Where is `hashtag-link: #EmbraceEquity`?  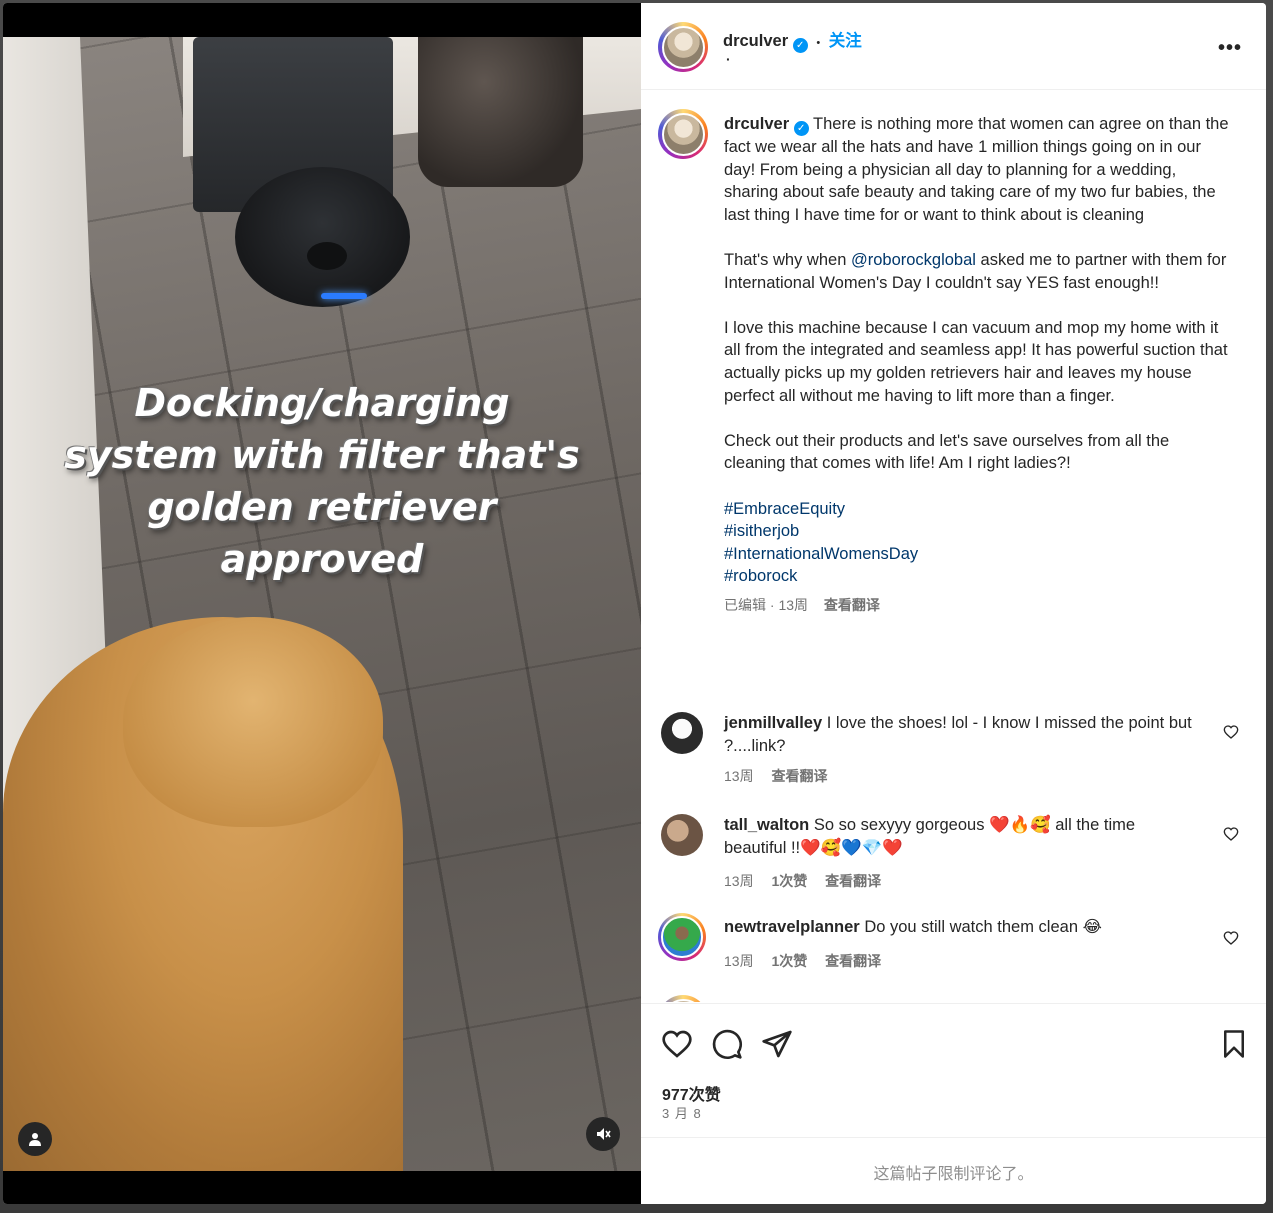 hashtag-link: #EmbraceEquity is located at coordinates (979, 509).